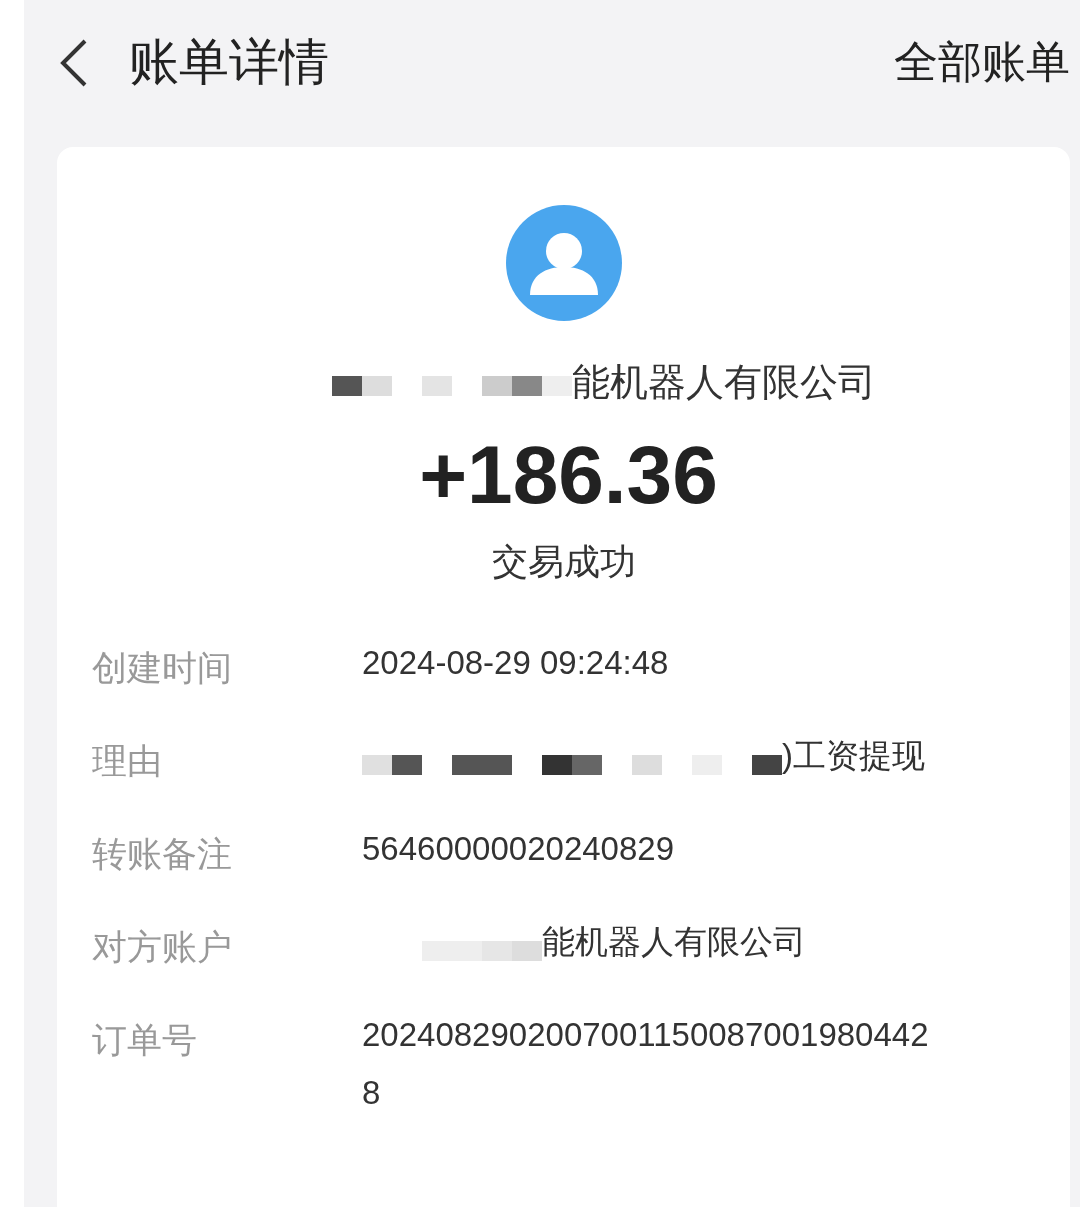 This screenshot has height=1207, width=1080. I want to click on page-title: 账单详情, so click(229, 62).